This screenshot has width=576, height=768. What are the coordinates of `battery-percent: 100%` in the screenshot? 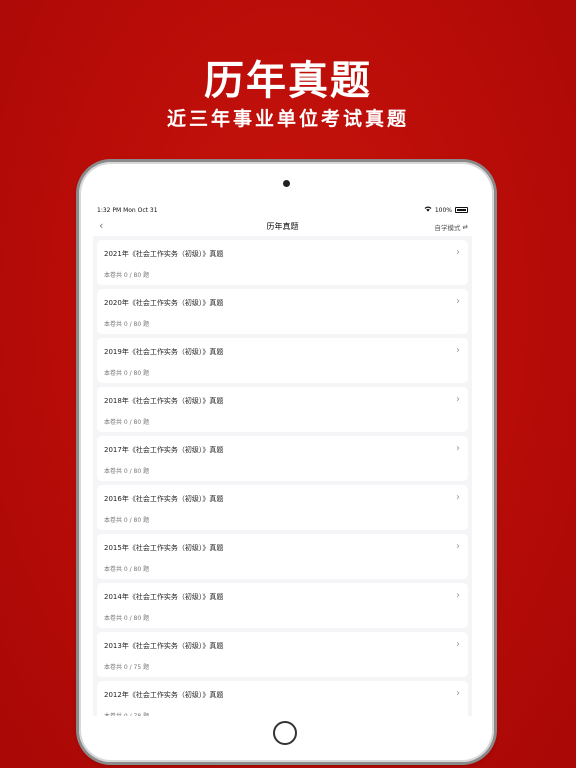 It's located at (443, 210).